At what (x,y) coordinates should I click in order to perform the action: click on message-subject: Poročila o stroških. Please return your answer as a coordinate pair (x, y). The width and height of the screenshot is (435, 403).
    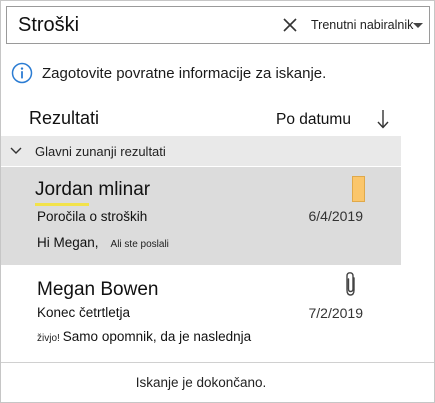
    Looking at the image, I should click on (92, 216).